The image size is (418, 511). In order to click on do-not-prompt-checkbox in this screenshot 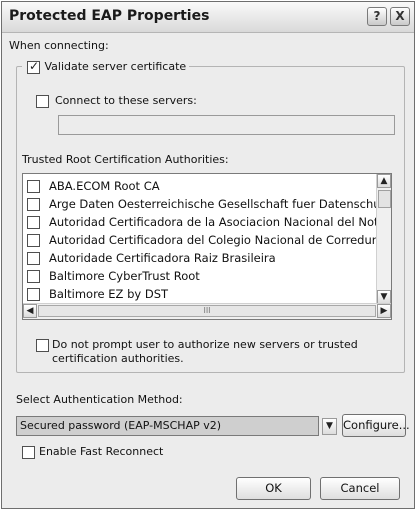, I will do `click(42, 345)`.